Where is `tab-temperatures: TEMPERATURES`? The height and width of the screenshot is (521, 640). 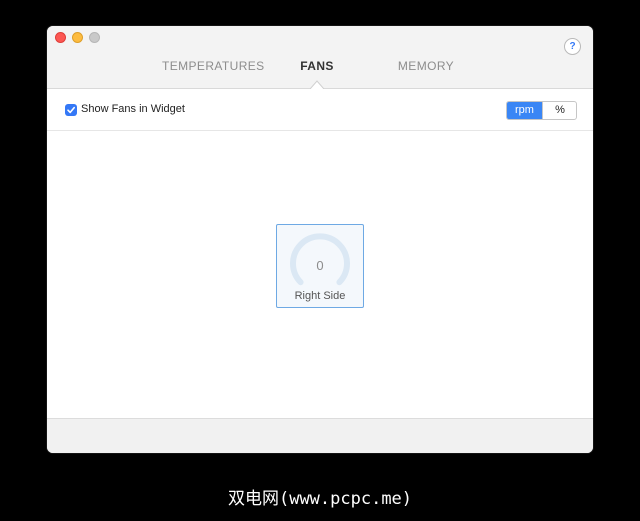
tab-temperatures: TEMPERATURES is located at coordinates (213, 66).